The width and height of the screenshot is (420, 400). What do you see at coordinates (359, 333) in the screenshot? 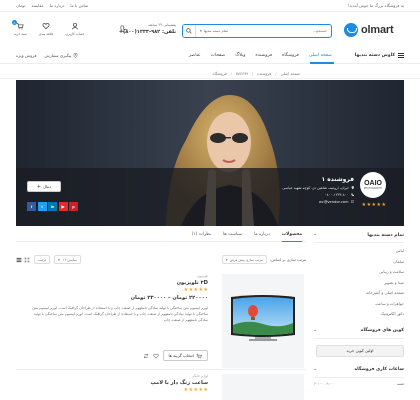
I see `coupons-widget-title: کوپن های فروشگاه –` at bounding box center [359, 333].